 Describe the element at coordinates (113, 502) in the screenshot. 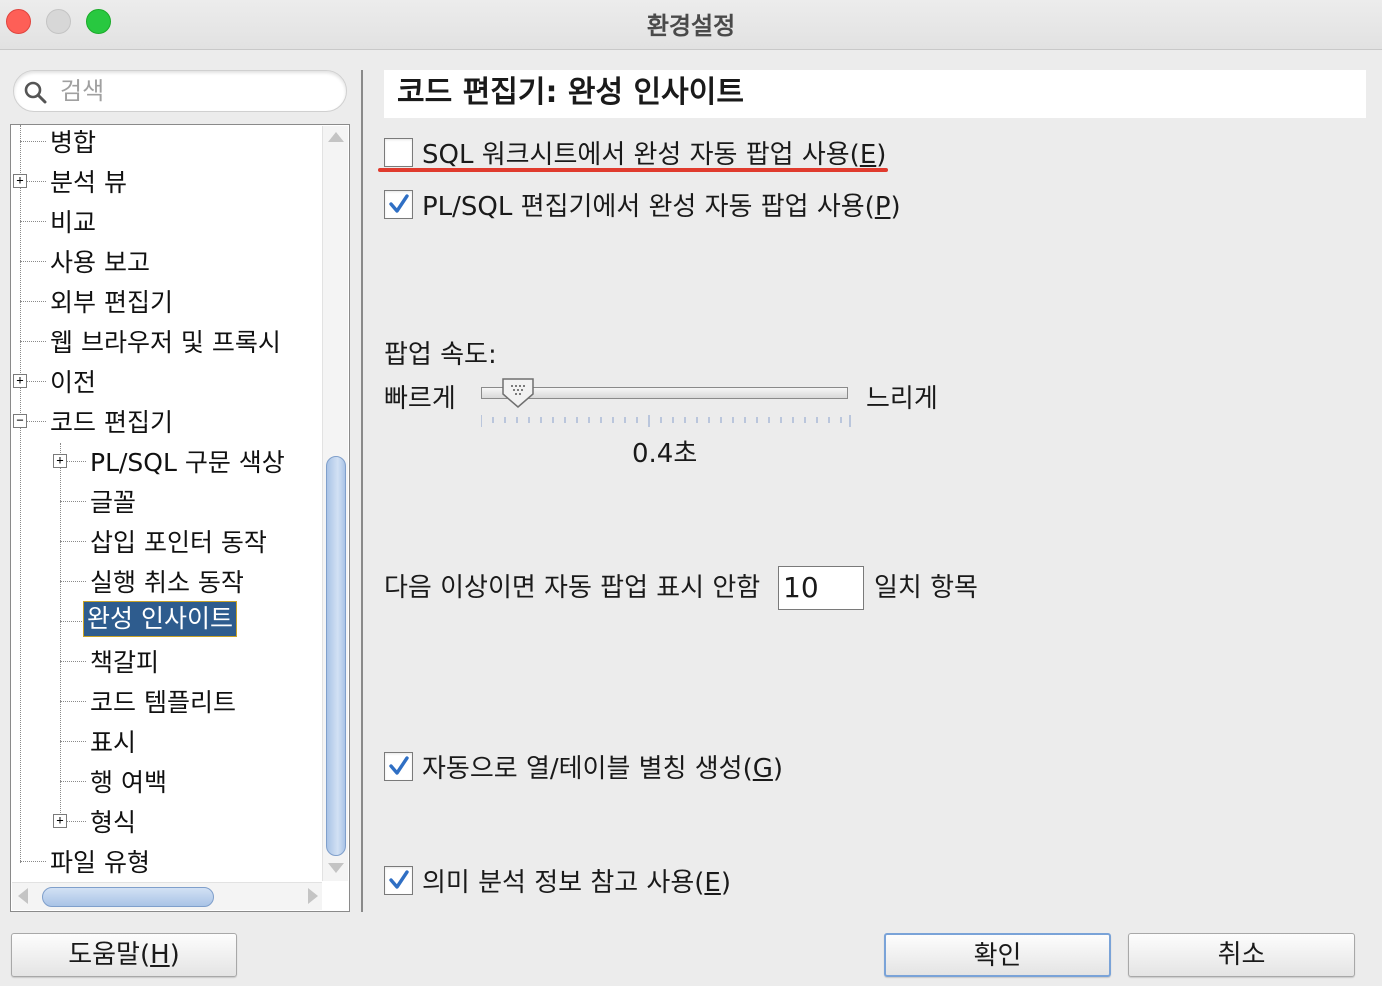

I see `tree-item-label: 글꼴` at that location.